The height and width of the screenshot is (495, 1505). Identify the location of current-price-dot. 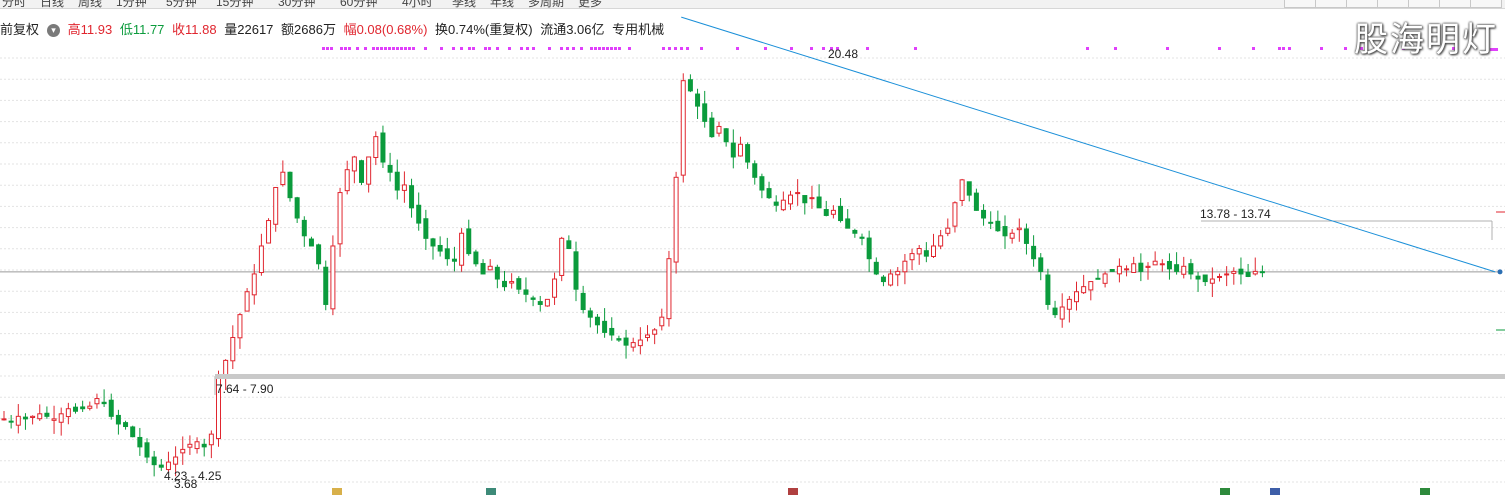
(1500, 272).